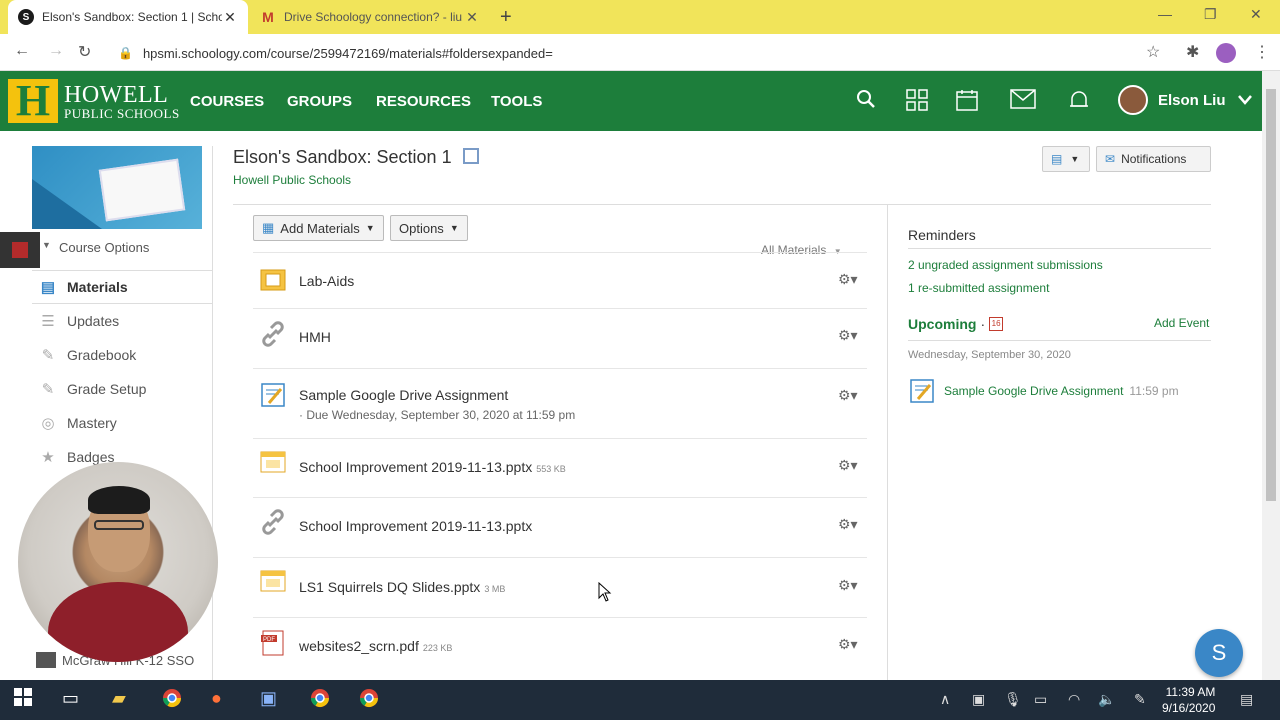  What do you see at coordinates (978, 288) in the screenshot?
I see `reminder-link: 1 re-submitted assignment` at bounding box center [978, 288].